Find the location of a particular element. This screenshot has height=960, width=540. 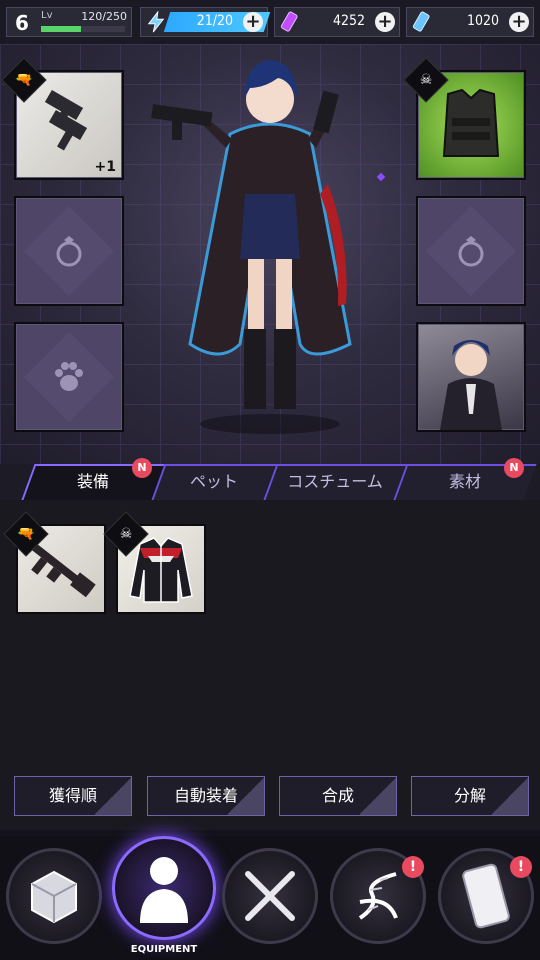

ticket-counter: 1020 + is located at coordinates (470, 22).